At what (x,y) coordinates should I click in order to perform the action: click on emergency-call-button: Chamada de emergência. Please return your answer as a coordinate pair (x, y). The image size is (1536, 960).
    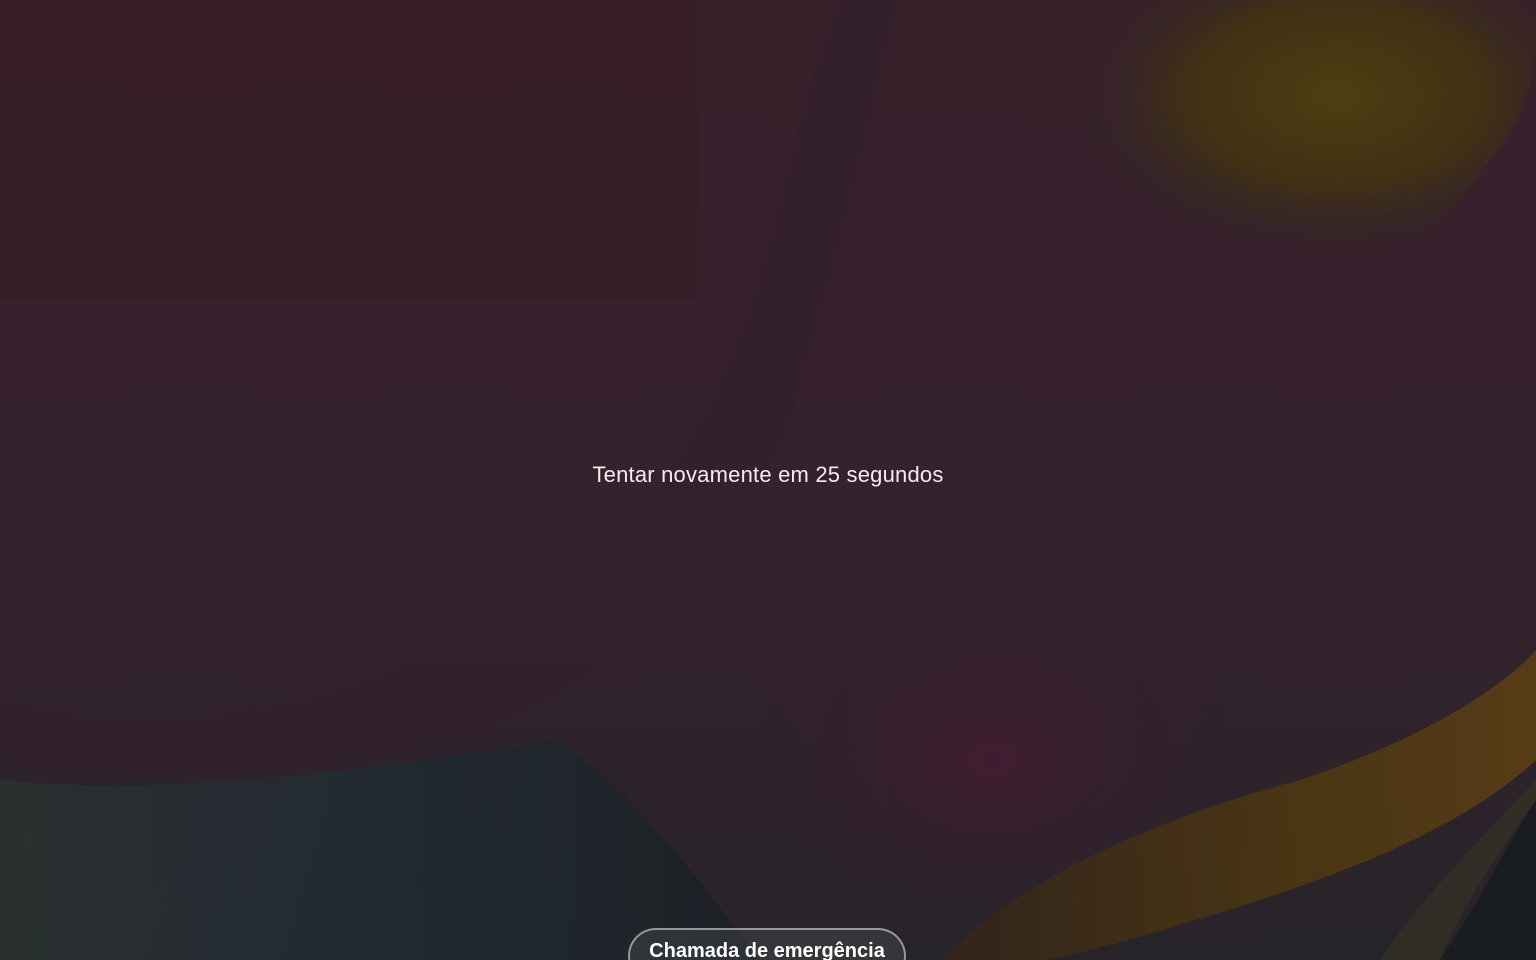
    Looking at the image, I should click on (767, 944).